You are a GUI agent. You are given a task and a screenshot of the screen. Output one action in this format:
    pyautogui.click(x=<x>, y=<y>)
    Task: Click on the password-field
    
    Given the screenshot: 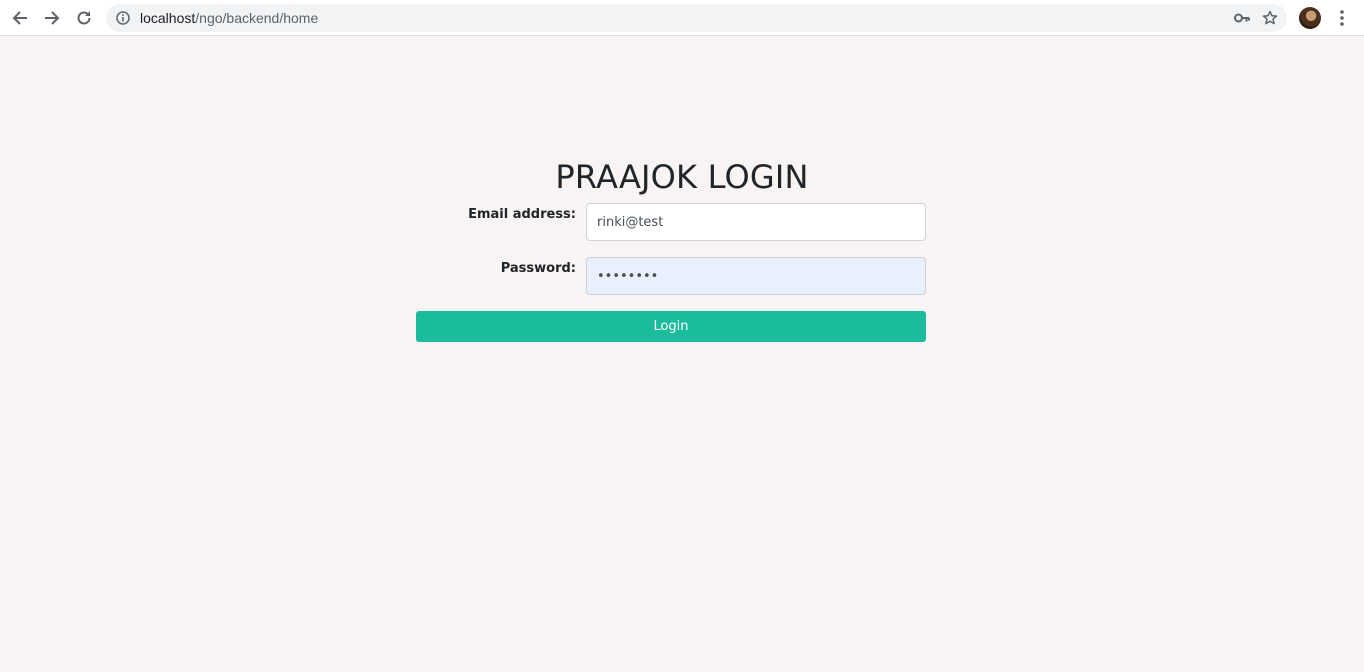 What is the action you would take?
    pyautogui.click(x=756, y=276)
    